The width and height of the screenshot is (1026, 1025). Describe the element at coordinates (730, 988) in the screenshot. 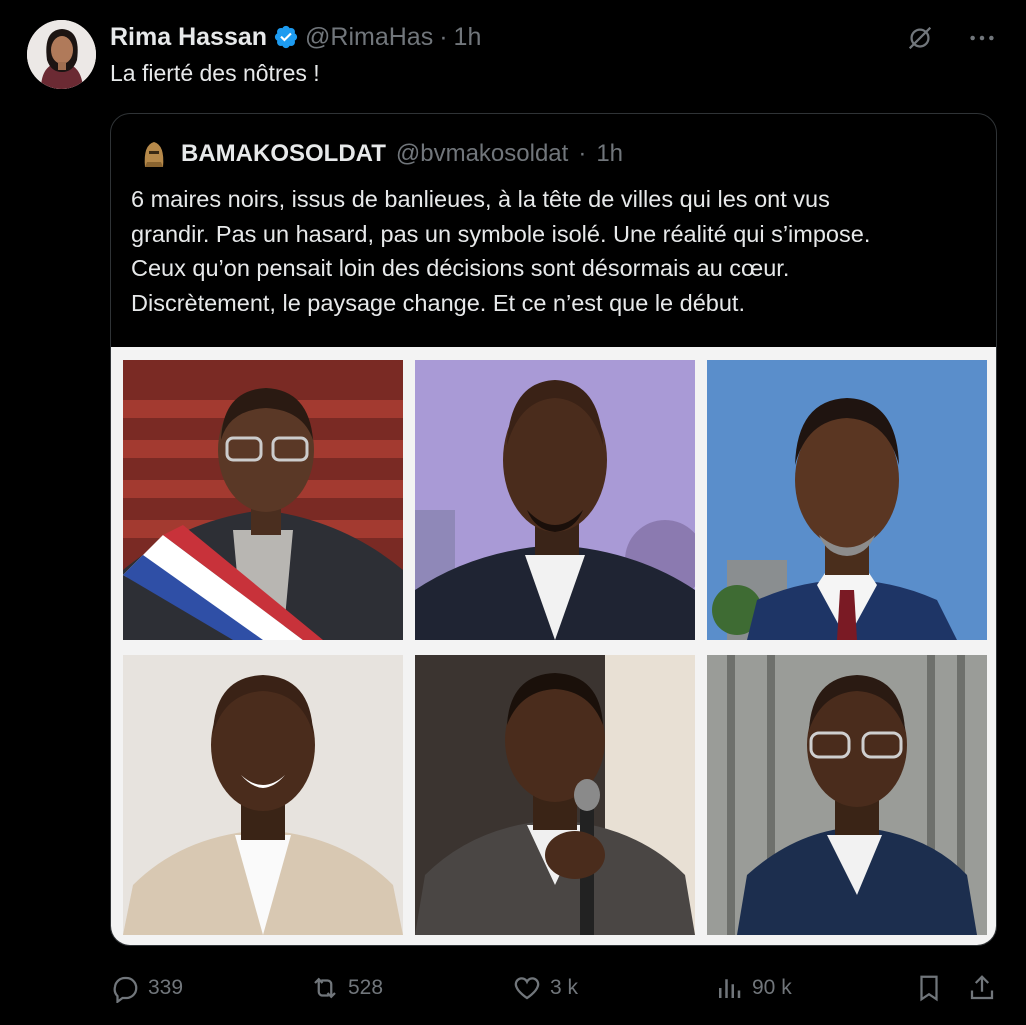

I see `views-icon` at that location.